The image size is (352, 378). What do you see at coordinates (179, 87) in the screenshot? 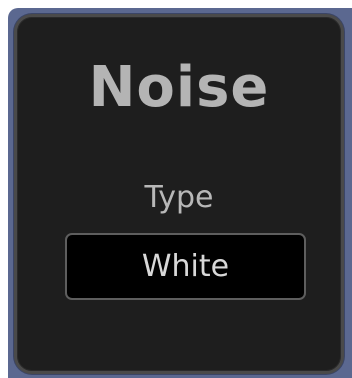
I see `module-title: Noise` at bounding box center [179, 87].